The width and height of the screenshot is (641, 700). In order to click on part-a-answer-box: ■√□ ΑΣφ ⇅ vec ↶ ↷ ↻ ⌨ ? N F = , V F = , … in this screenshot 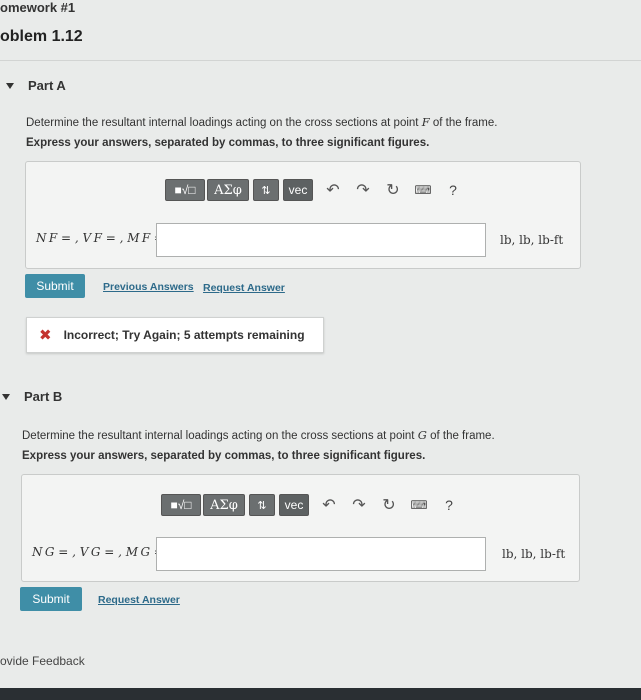, I will do `click(303, 215)`.